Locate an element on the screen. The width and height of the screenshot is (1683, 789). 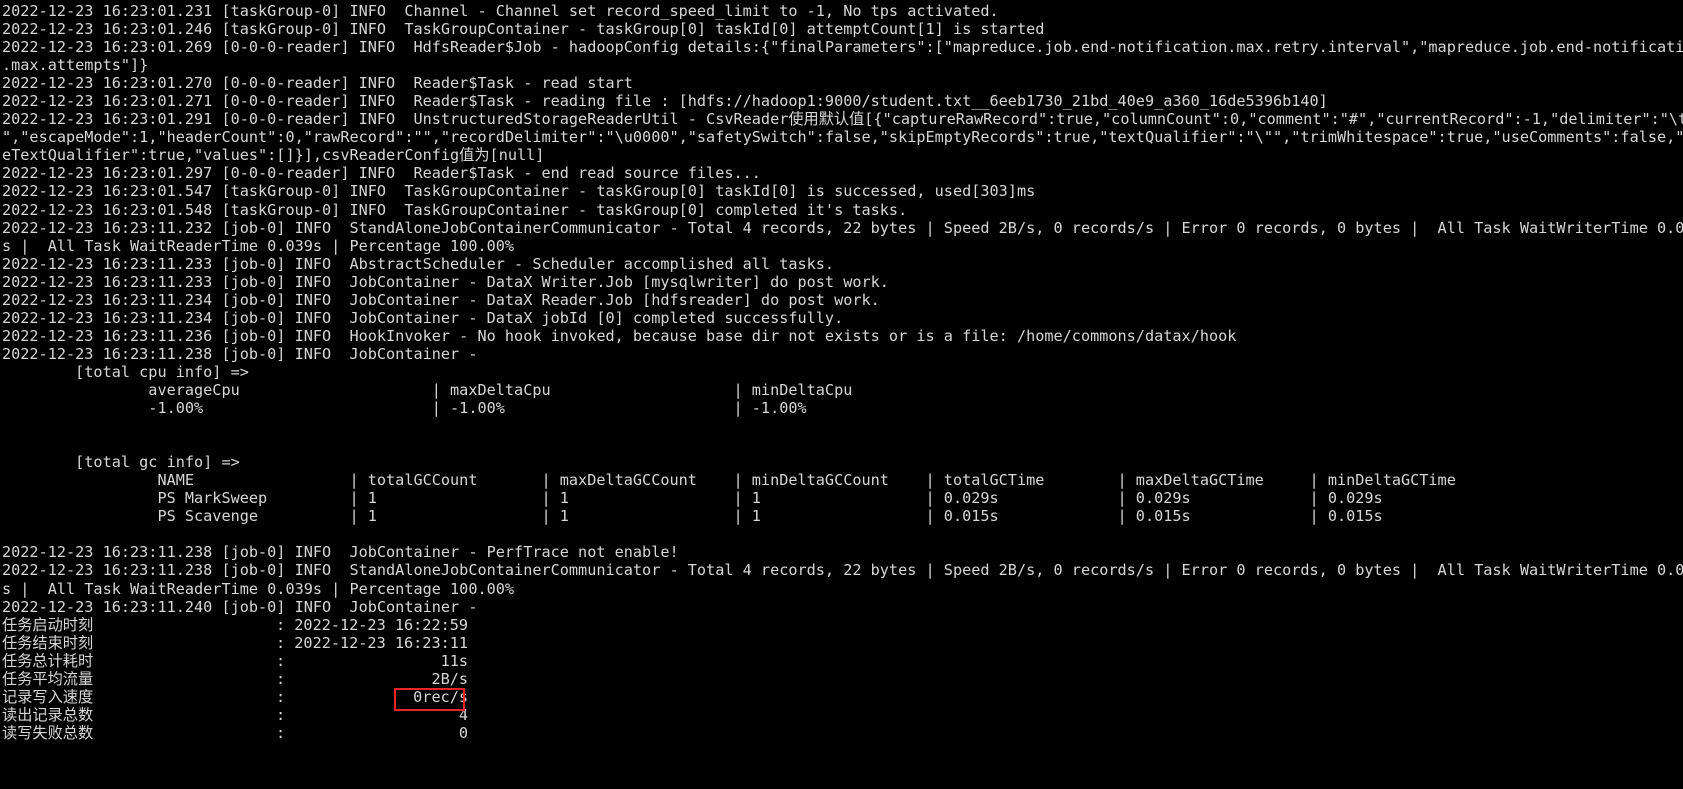
terminal-line: 记录写入速度 : 0rec/s is located at coordinates (235, 696).